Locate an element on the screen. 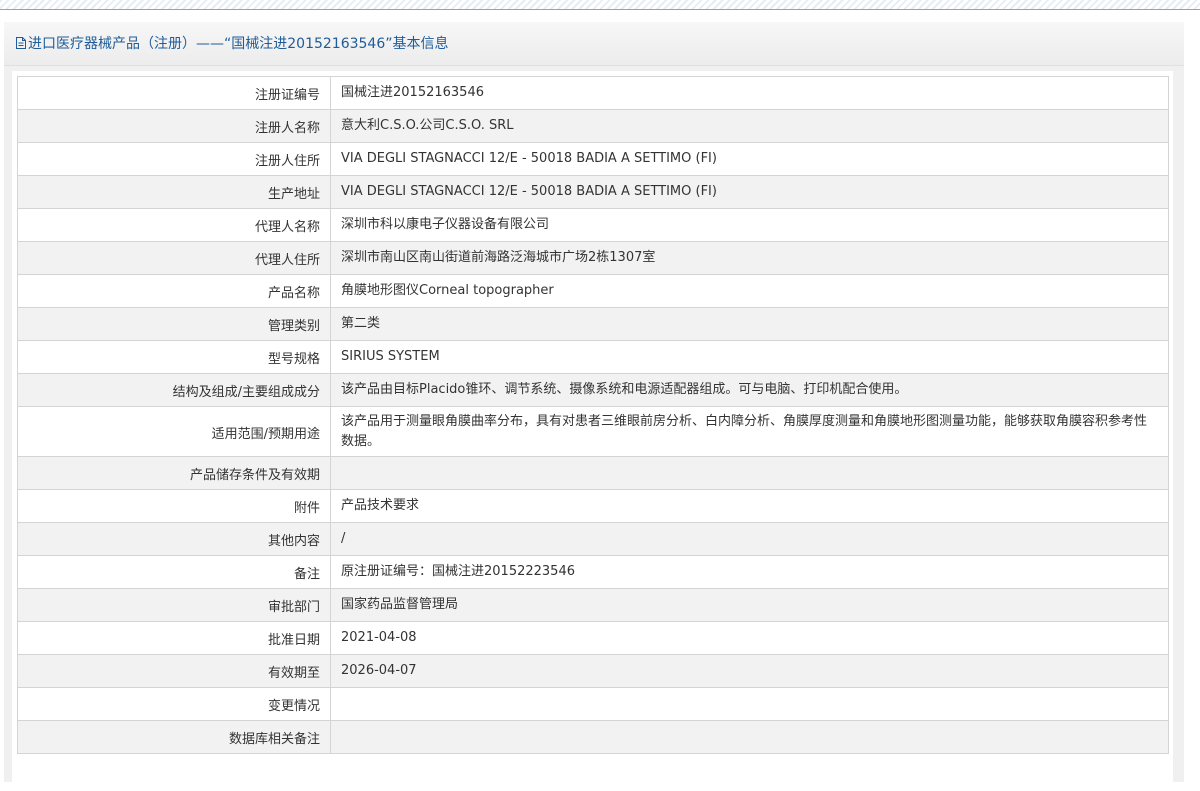 This screenshot has width=1200, height=791. table-row: 审批部门 国家药品监督管理局 is located at coordinates (593, 605).